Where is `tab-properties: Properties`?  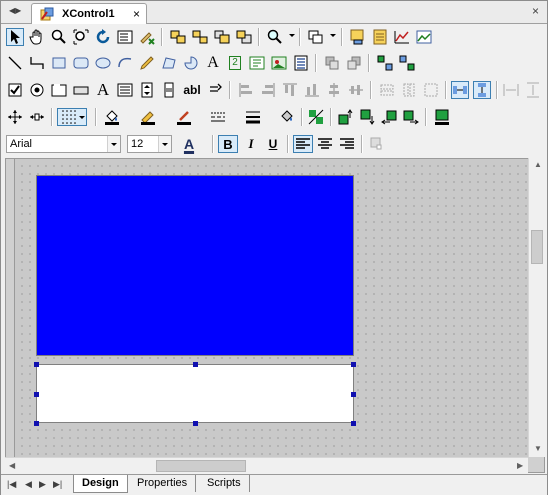
tab-properties: Properties is located at coordinates (163, 483).